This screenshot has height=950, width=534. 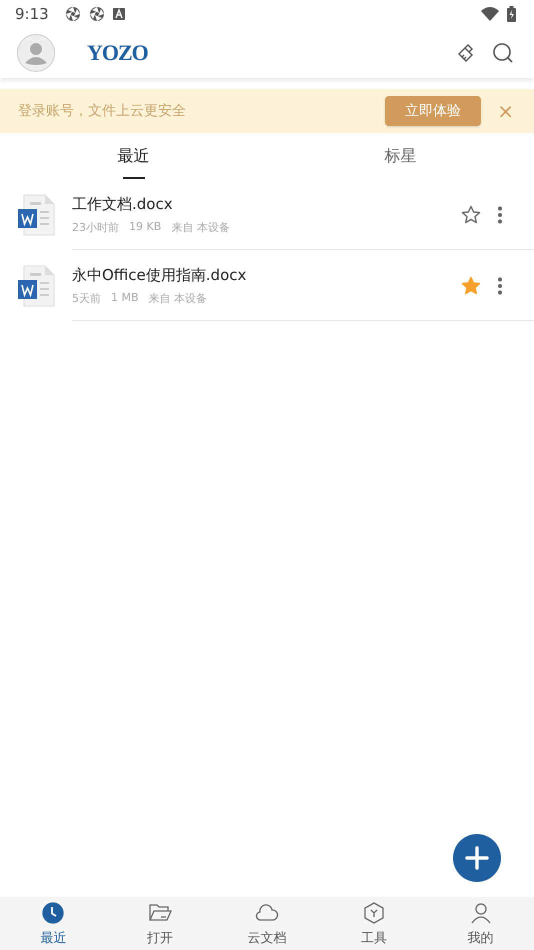 I want to click on plus-icon, so click(x=477, y=858).